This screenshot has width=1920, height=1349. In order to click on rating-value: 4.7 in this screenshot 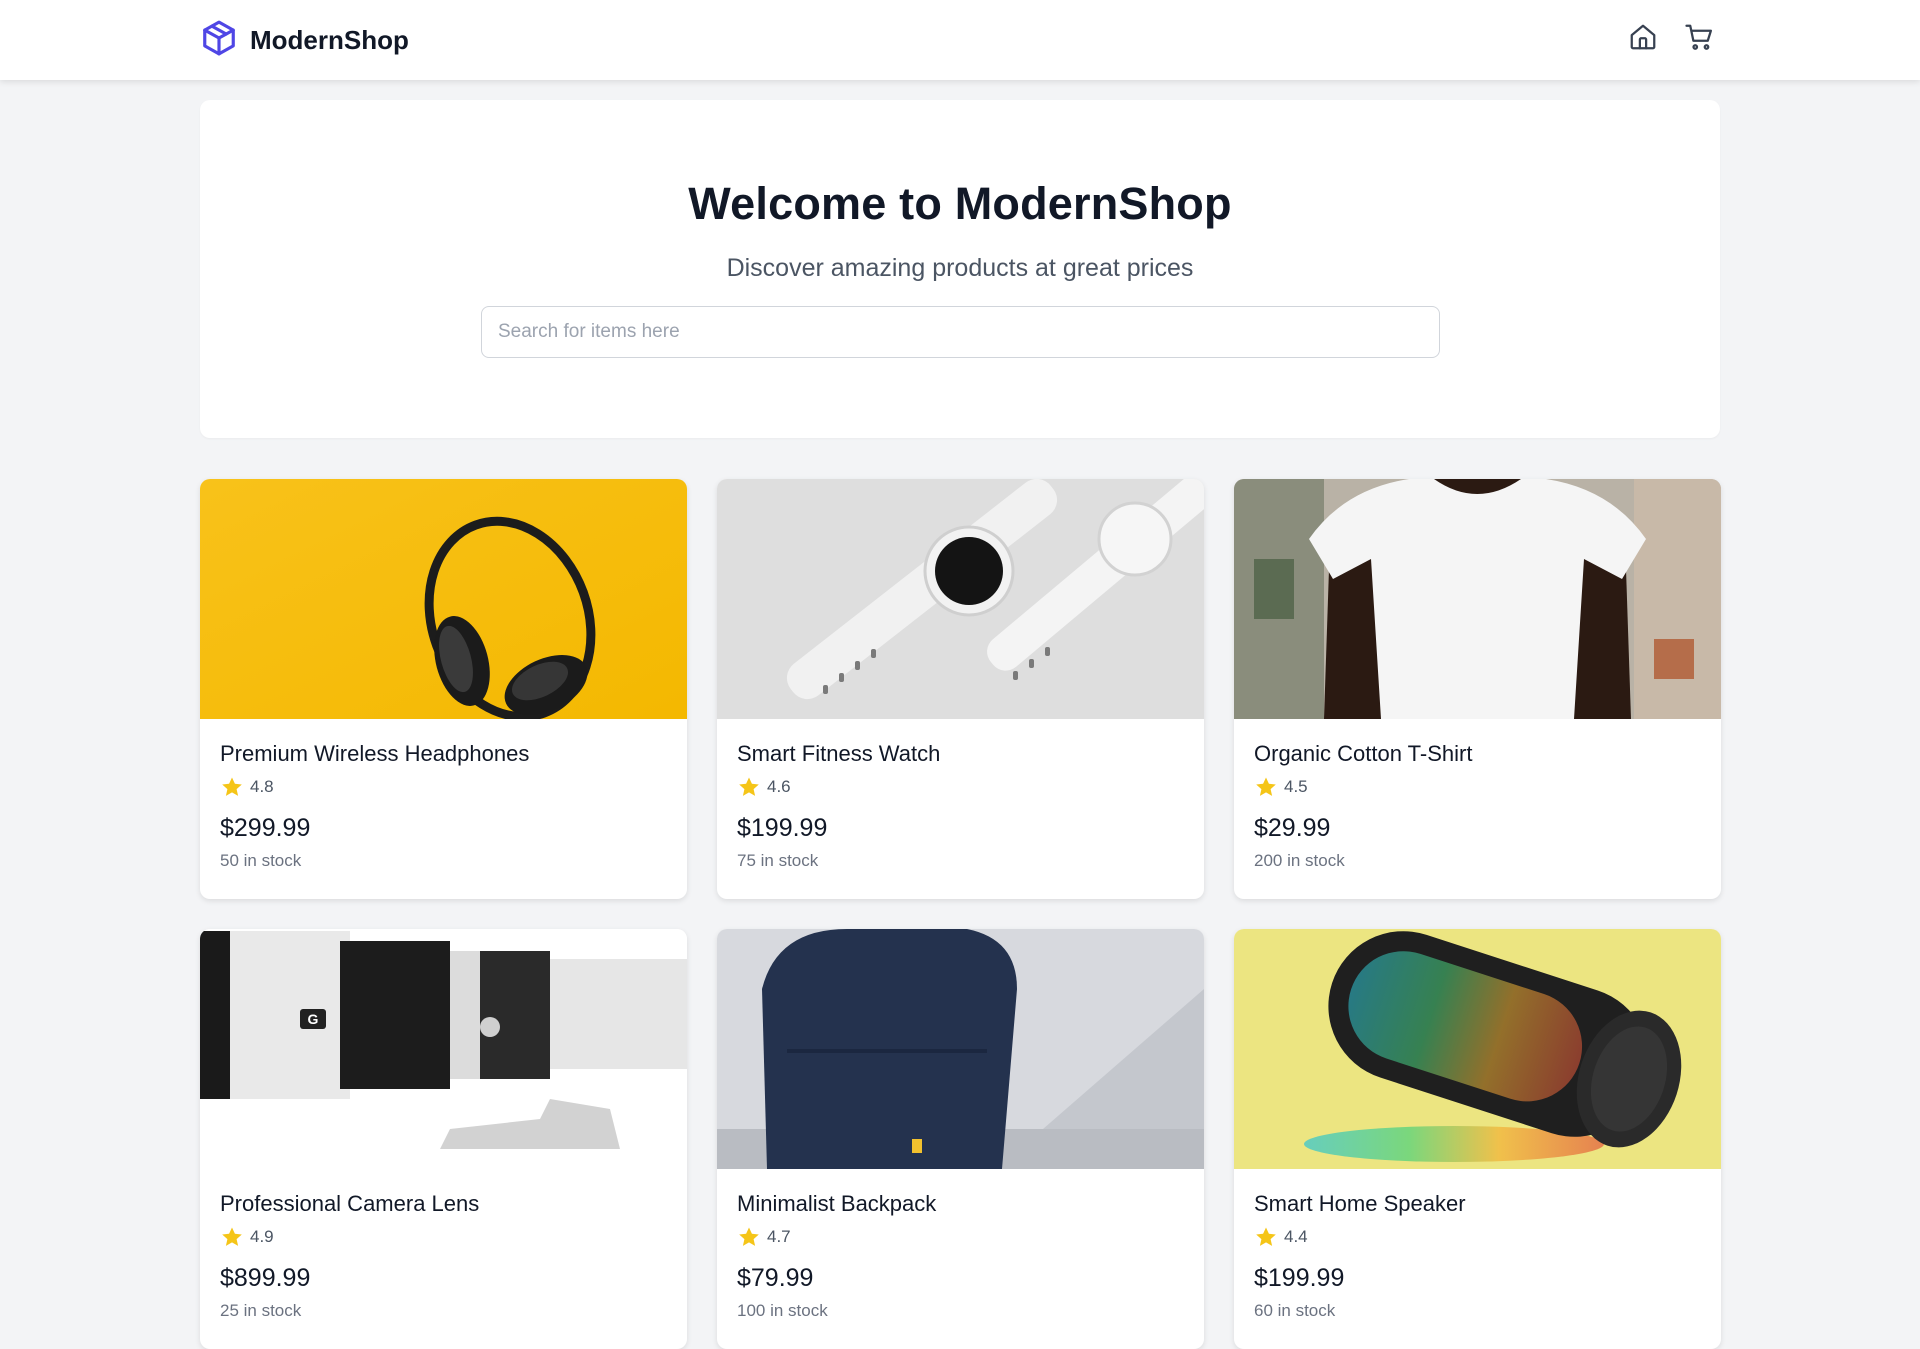, I will do `click(779, 1236)`.